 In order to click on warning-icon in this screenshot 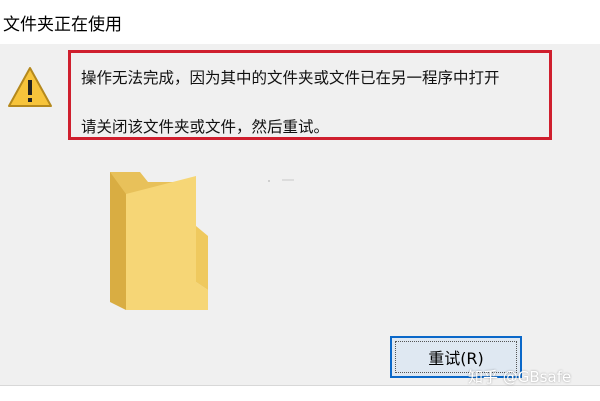, I will do `click(30, 87)`.